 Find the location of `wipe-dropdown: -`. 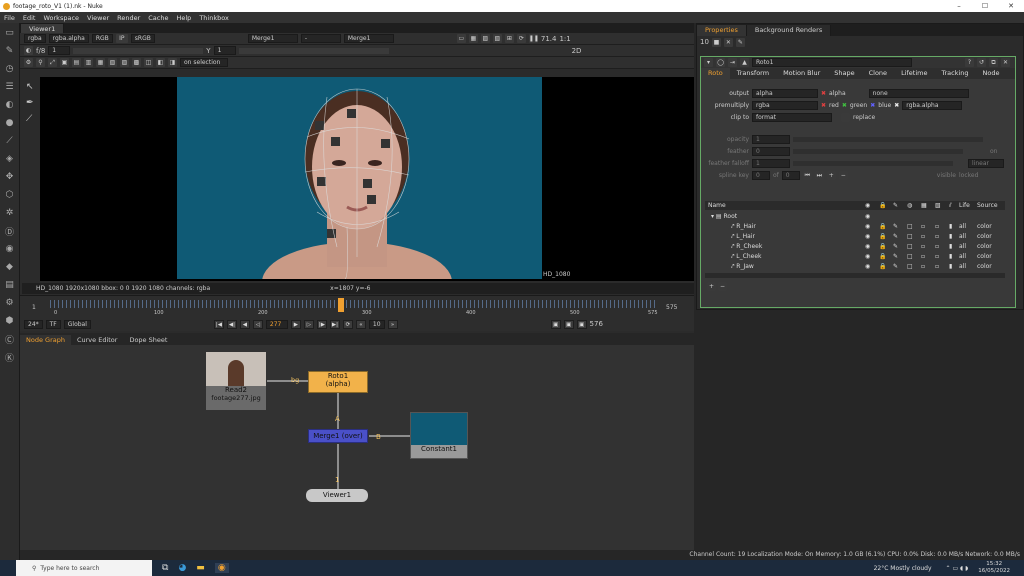

wipe-dropdown: - is located at coordinates (320, 38).